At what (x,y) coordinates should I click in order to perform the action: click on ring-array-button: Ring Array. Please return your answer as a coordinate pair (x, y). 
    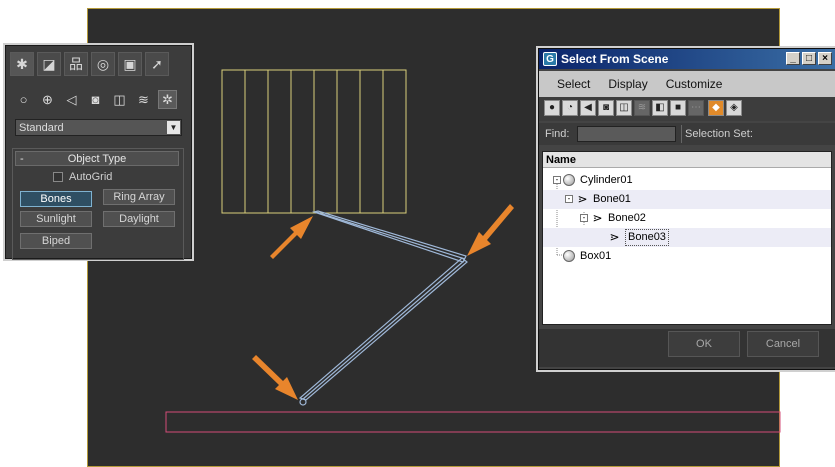
    Looking at the image, I should click on (139, 197).